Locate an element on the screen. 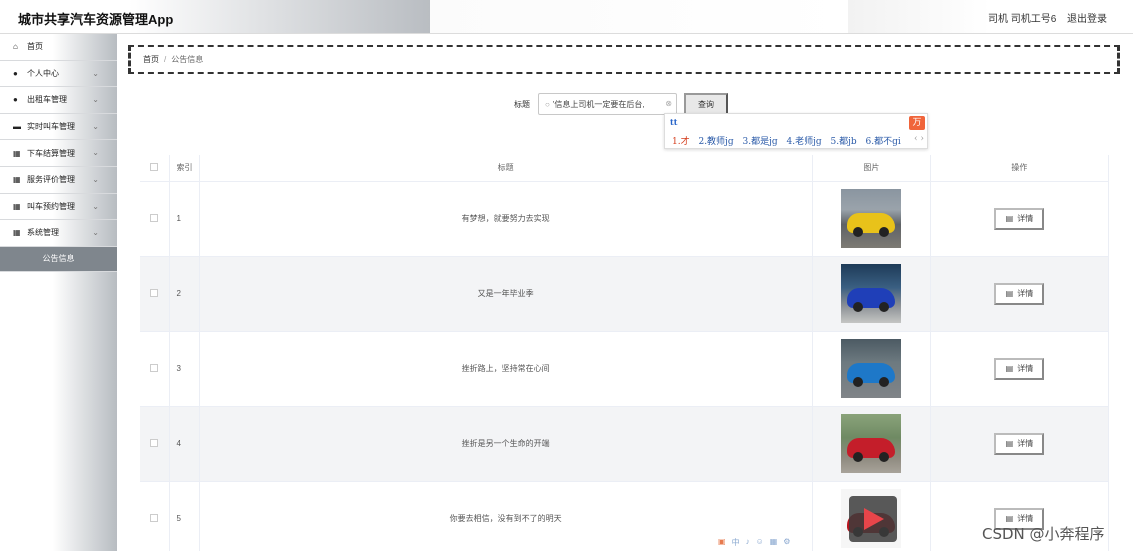  header-image: 图片 is located at coordinates (871, 168).